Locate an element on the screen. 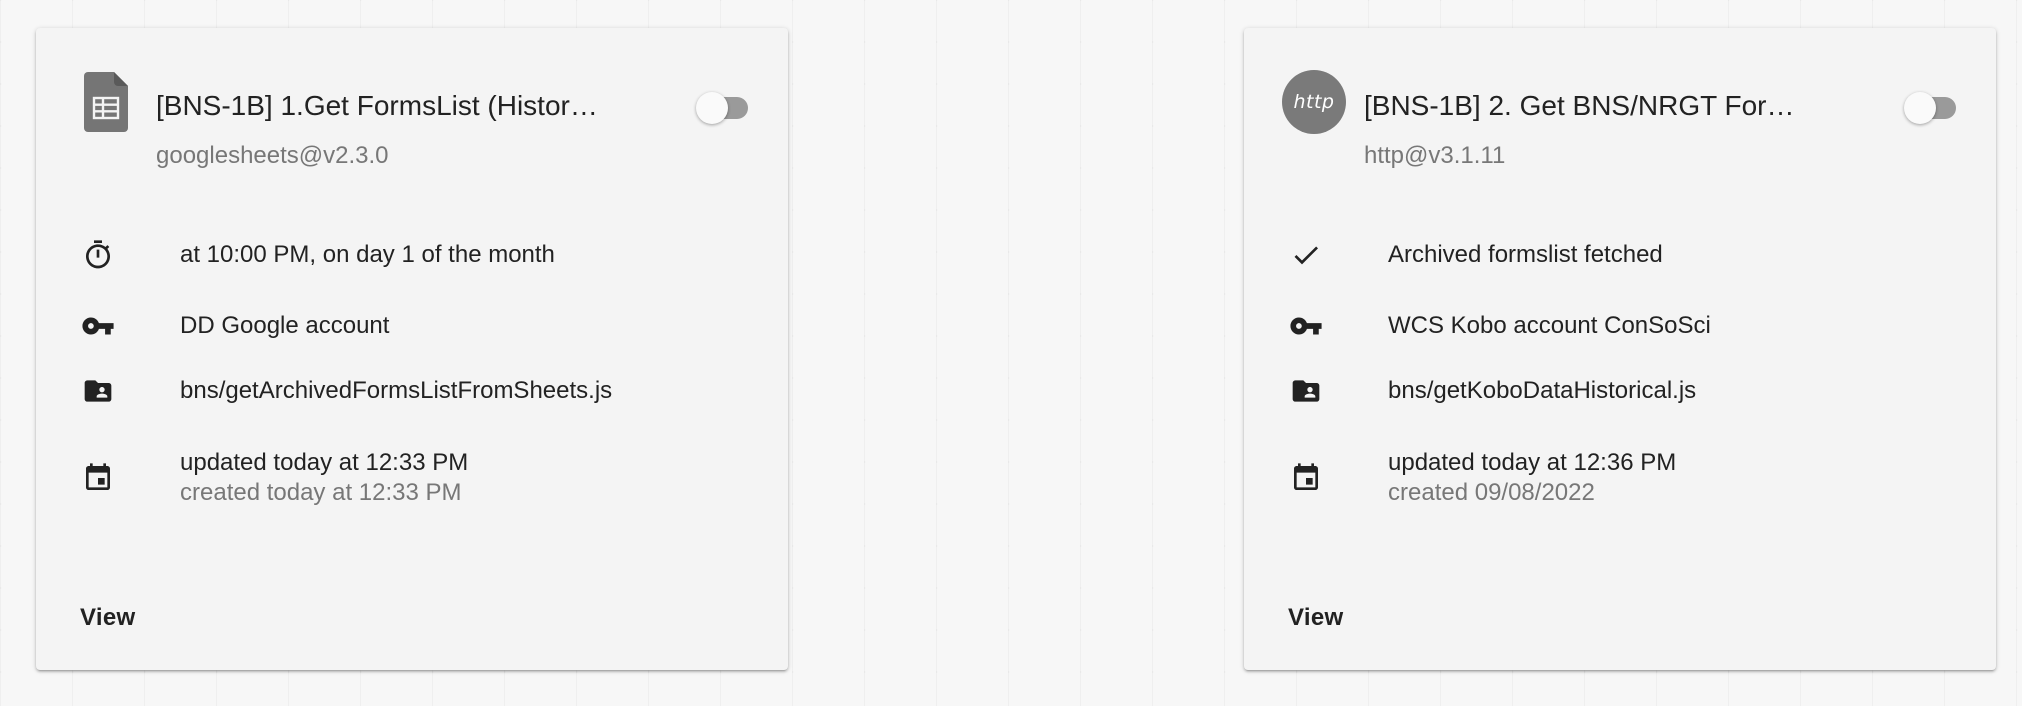  http-icon-text: http is located at coordinates (1314, 102).